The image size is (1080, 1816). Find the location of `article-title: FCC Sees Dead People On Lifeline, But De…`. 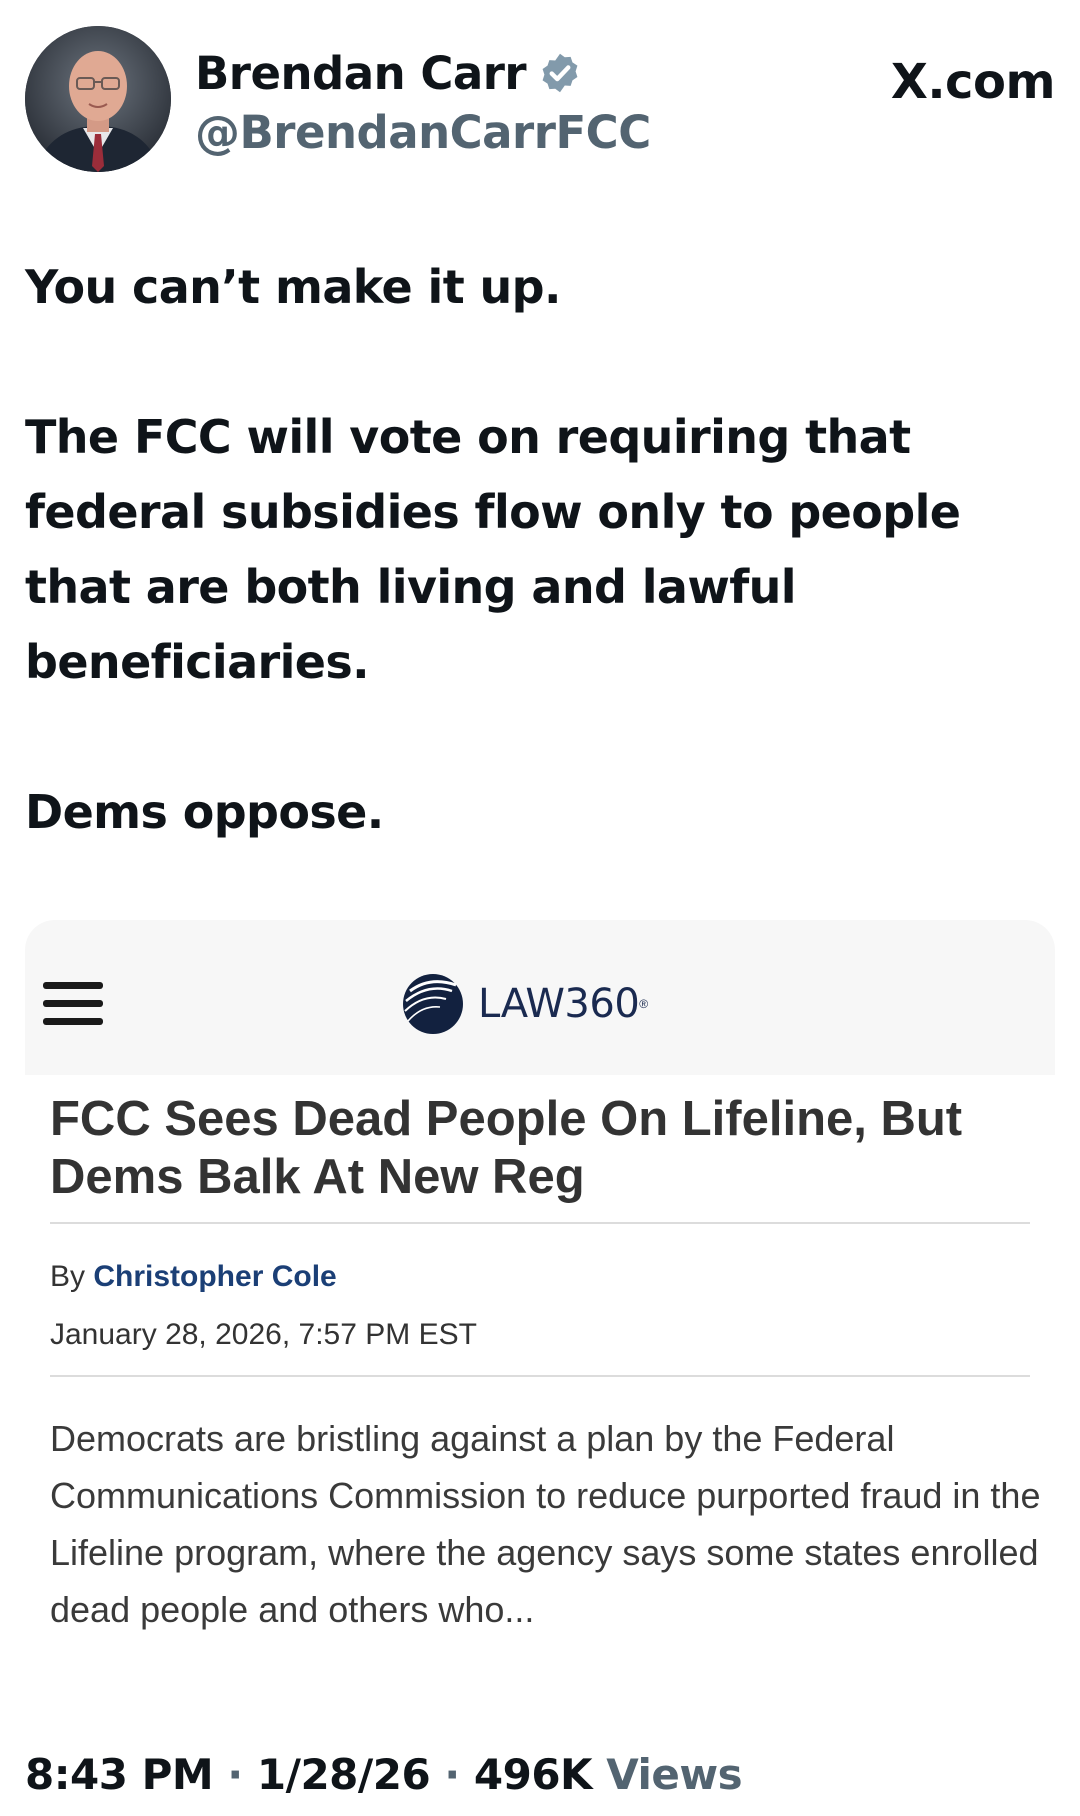

article-title: FCC Sees Dead People On Lifeline, But De… is located at coordinates (545, 1148).